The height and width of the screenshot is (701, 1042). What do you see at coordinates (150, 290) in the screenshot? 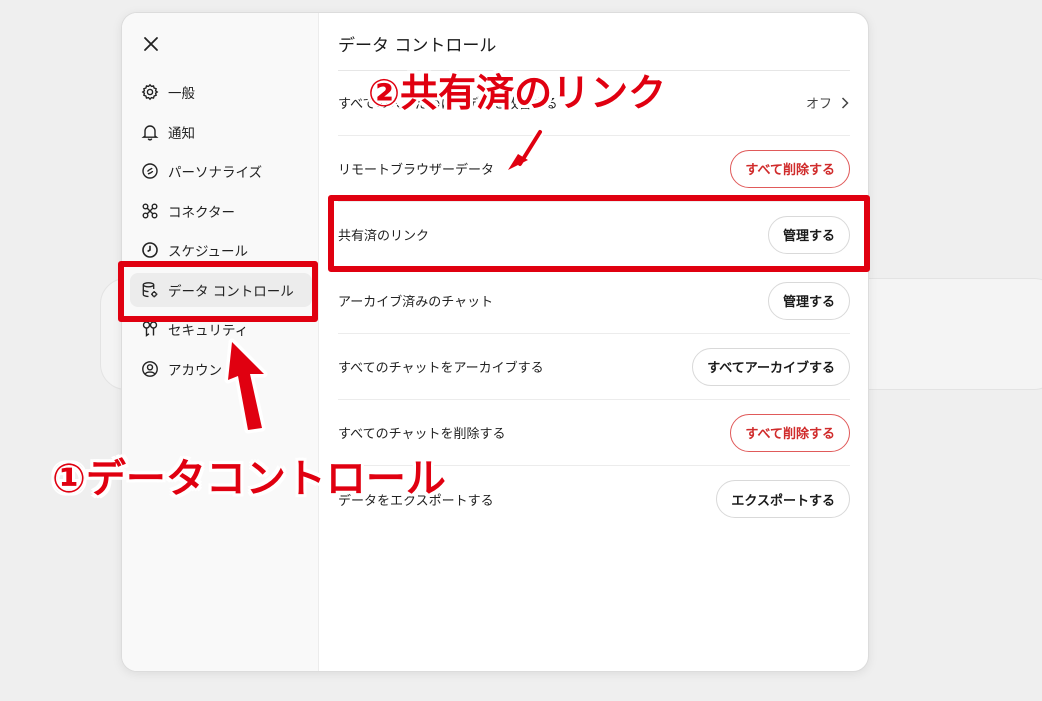
I see `database-gear-icon` at bounding box center [150, 290].